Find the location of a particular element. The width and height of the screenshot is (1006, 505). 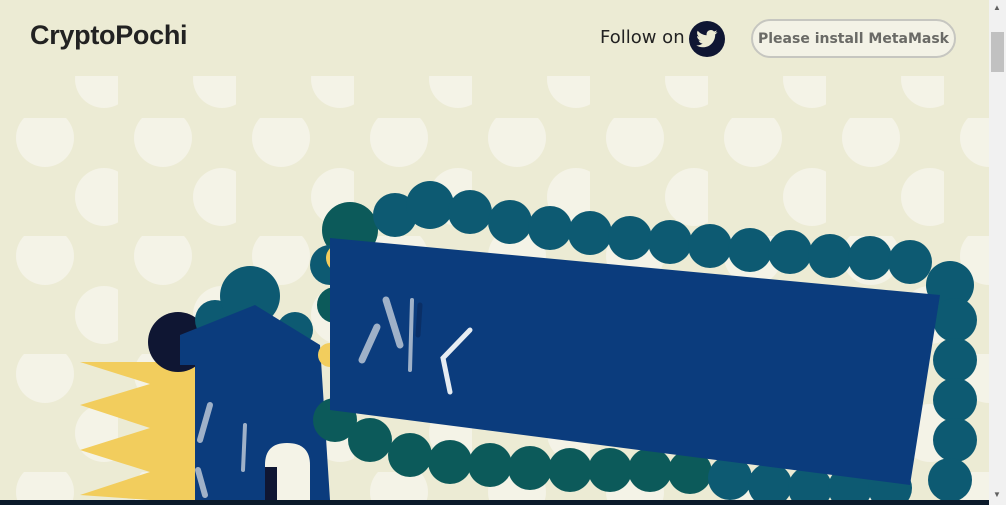

scroll-up-arrow-icon: ▲ is located at coordinates (997, 7).